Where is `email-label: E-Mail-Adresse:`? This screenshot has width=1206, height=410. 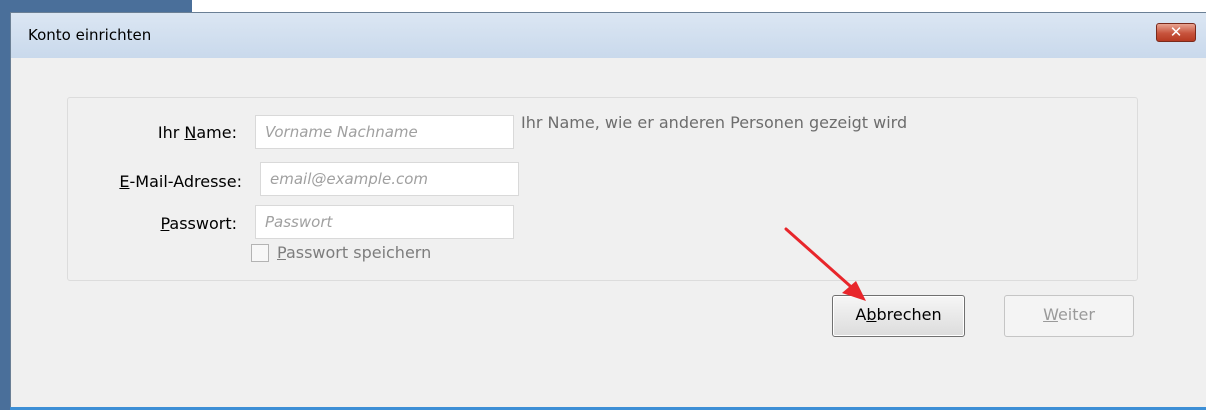
email-label: E-Mail-Adresse: is located at coordinates (180, 181).